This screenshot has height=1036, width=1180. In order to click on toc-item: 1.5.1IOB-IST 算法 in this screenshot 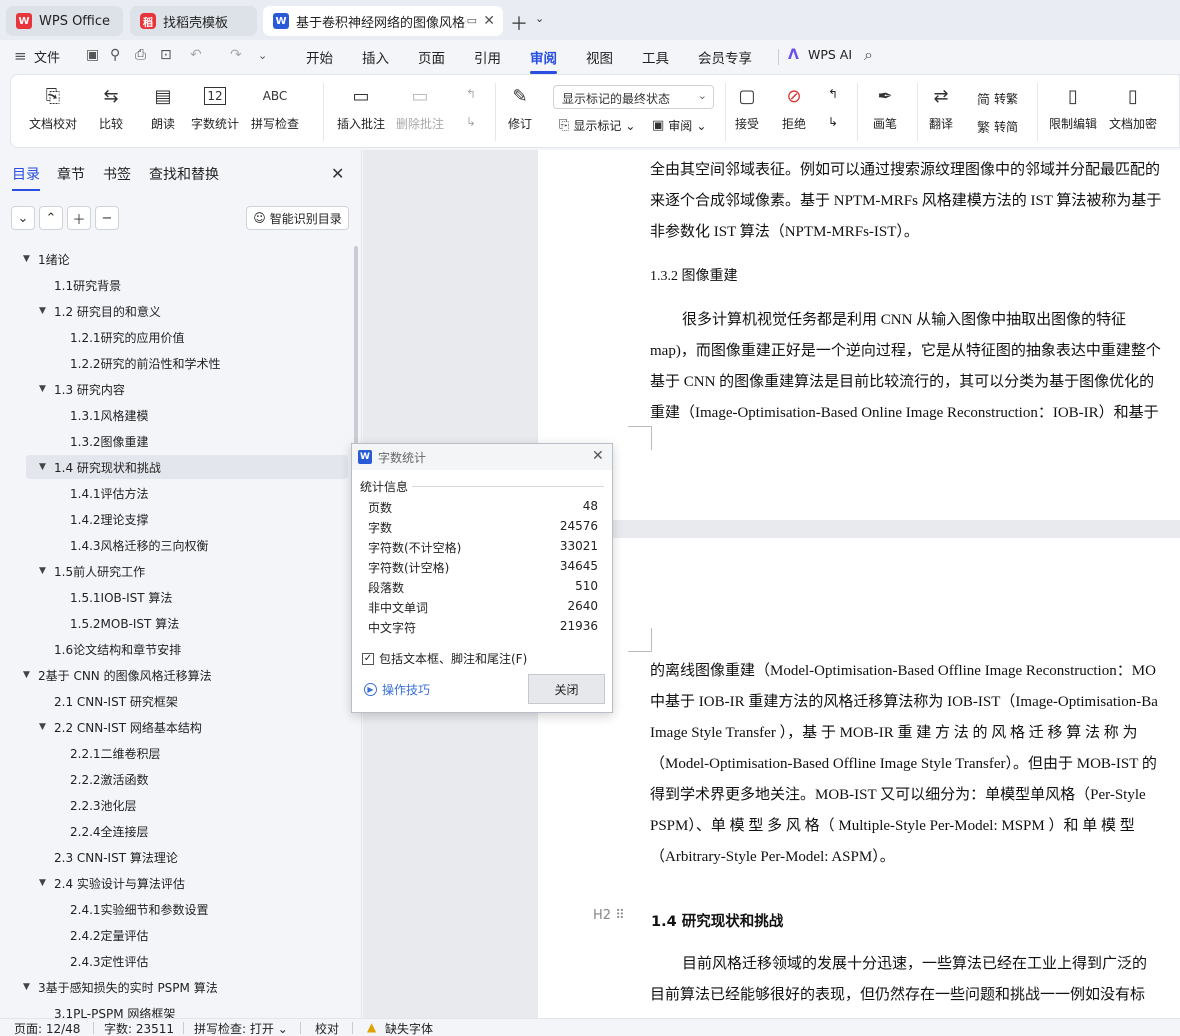, I will do `click(187, 597)`.